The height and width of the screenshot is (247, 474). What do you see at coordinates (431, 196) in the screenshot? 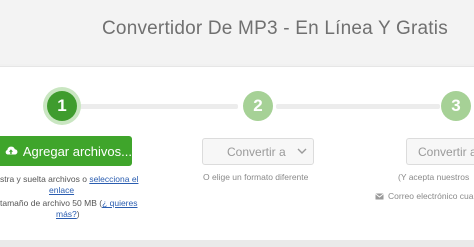
I see `email-notify-label: Correo electrónico cuan` at bounding box center [431, 196].